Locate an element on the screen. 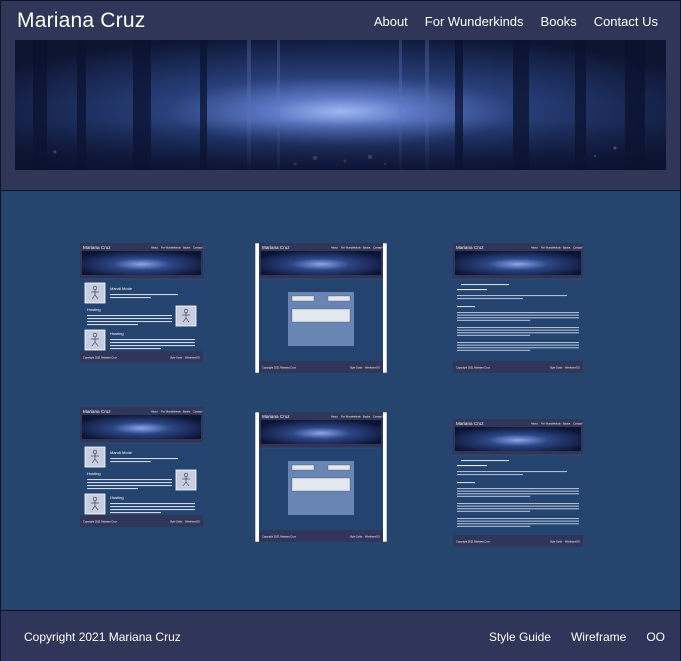 The height and width of the screenshot is (661, 681). thumb-nav-item: For Wunderkinds is located at coordinates (171, 412).